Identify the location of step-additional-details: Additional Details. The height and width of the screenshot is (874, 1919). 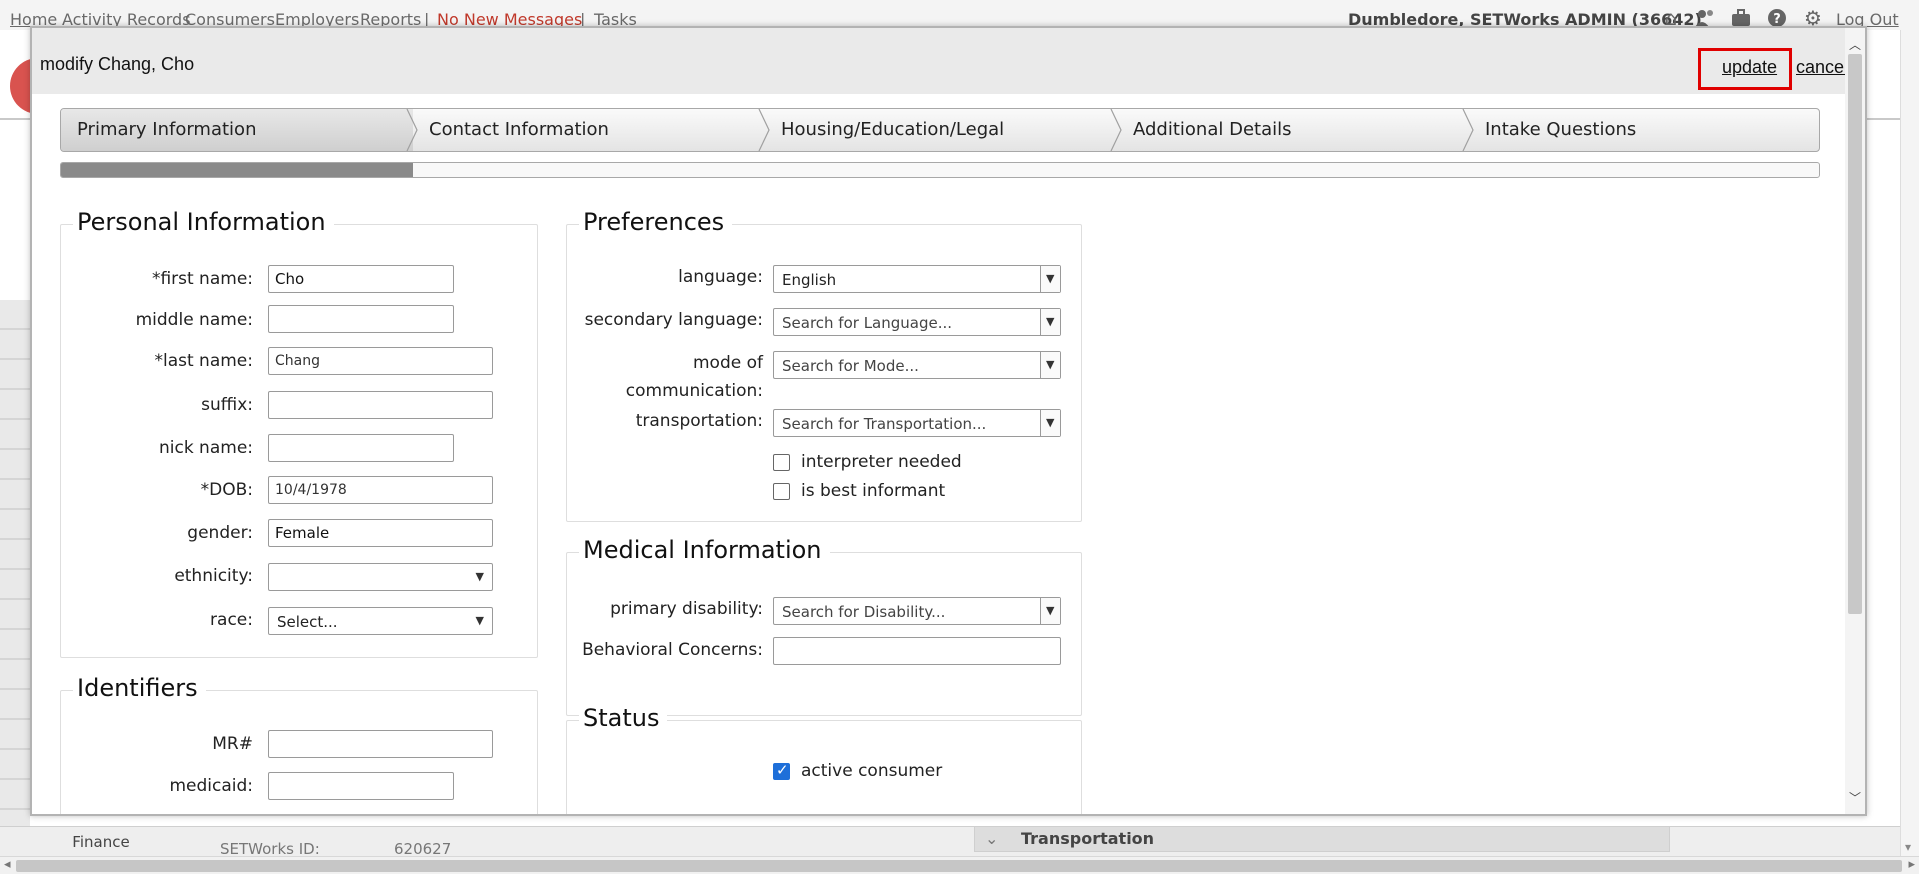
(1293, 130).